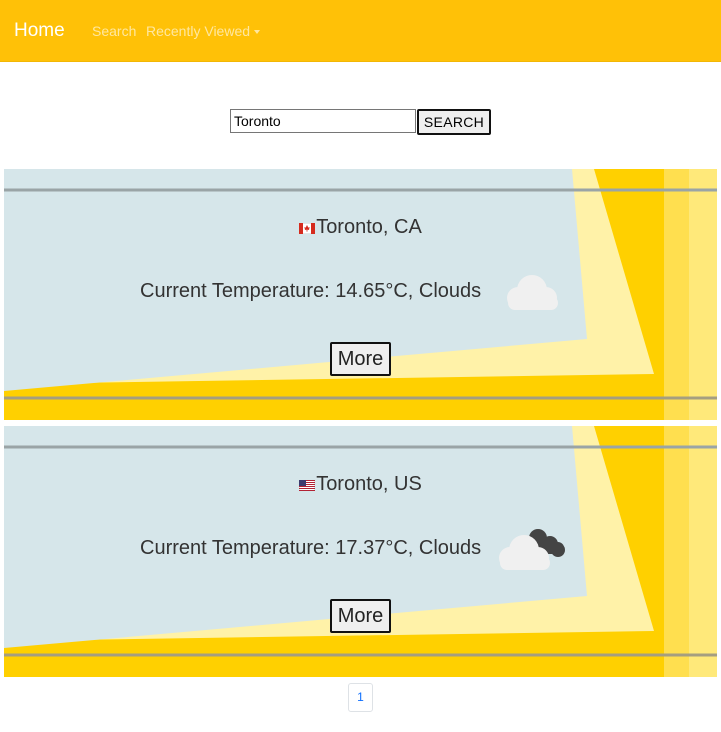 Image resolution: width=721 pixels, height=732 pixels. What do you see at coordinates (307, 485) in the screenshot?
I see `flag-usa-icon` at bounding box center [307, 485].